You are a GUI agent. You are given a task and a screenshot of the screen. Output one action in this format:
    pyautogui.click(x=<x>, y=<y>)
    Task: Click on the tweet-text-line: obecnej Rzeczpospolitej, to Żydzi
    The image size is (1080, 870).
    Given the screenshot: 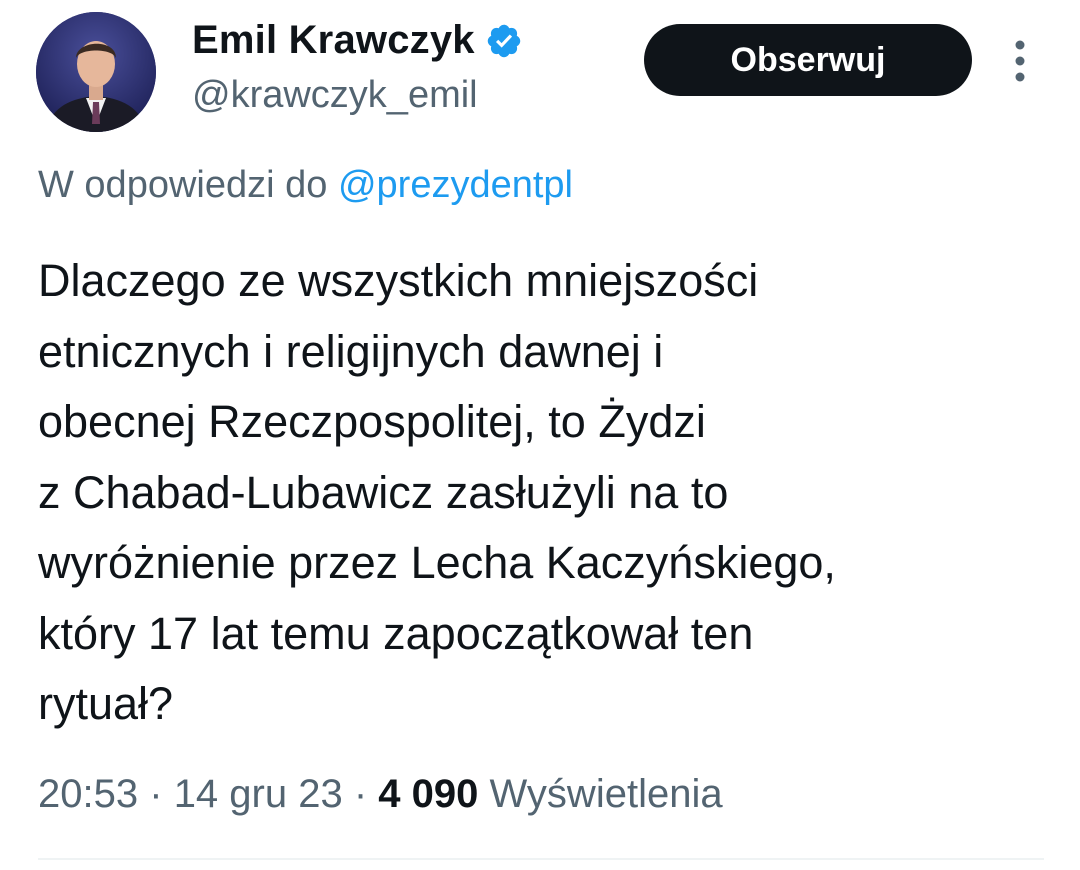 What is the action you would take?
    pyautogui.click(x=372, y=421)
    